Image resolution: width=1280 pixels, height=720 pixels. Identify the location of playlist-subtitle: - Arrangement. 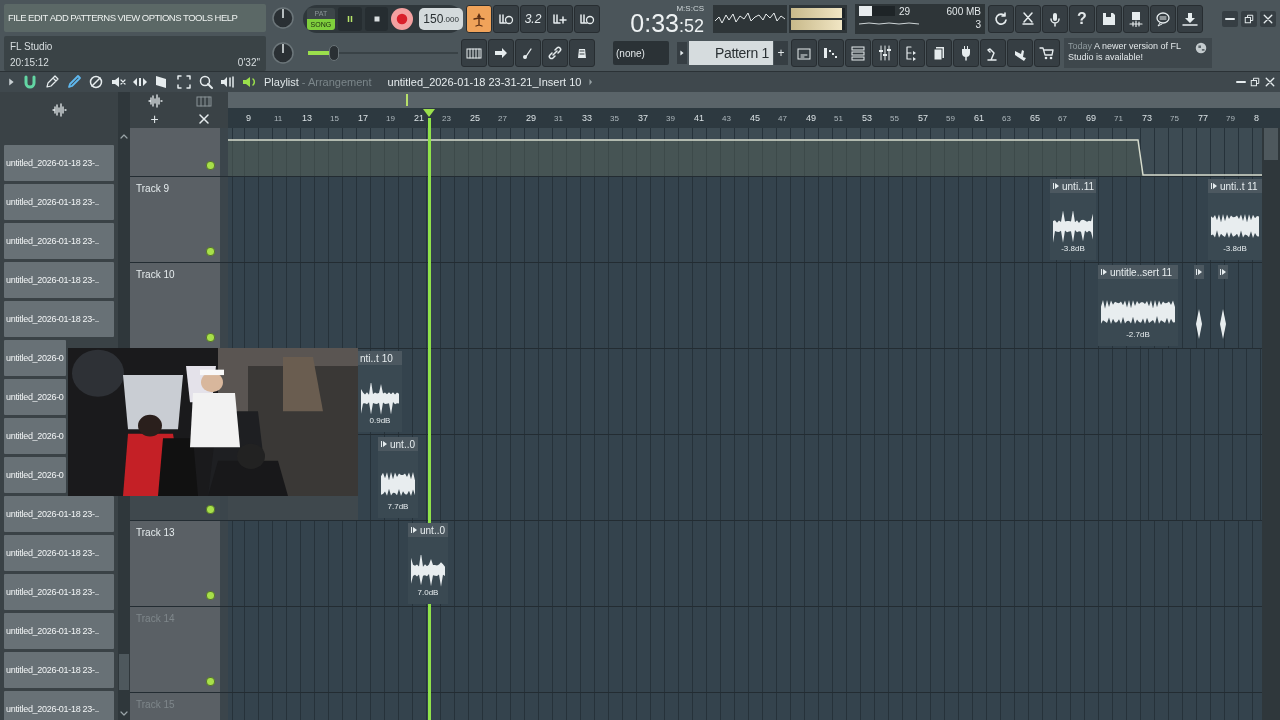
(336, 82).